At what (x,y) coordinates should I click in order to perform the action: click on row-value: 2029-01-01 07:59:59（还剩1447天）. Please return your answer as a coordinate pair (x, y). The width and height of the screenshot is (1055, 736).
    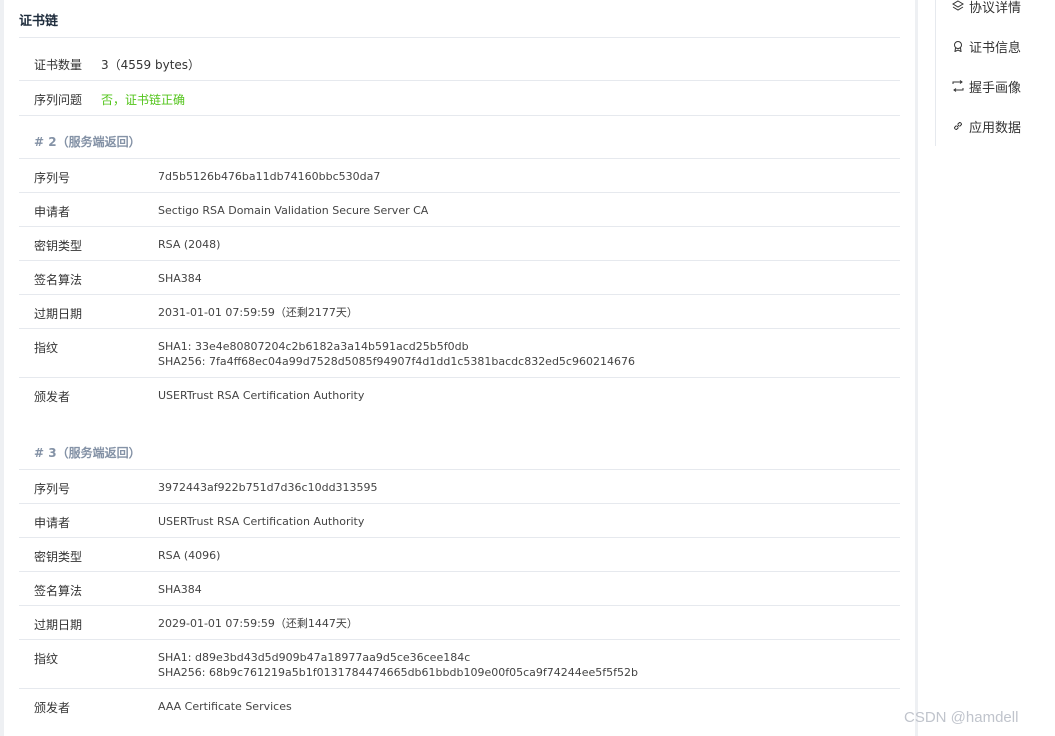
    Looking at the image, I should click on (258, 623).